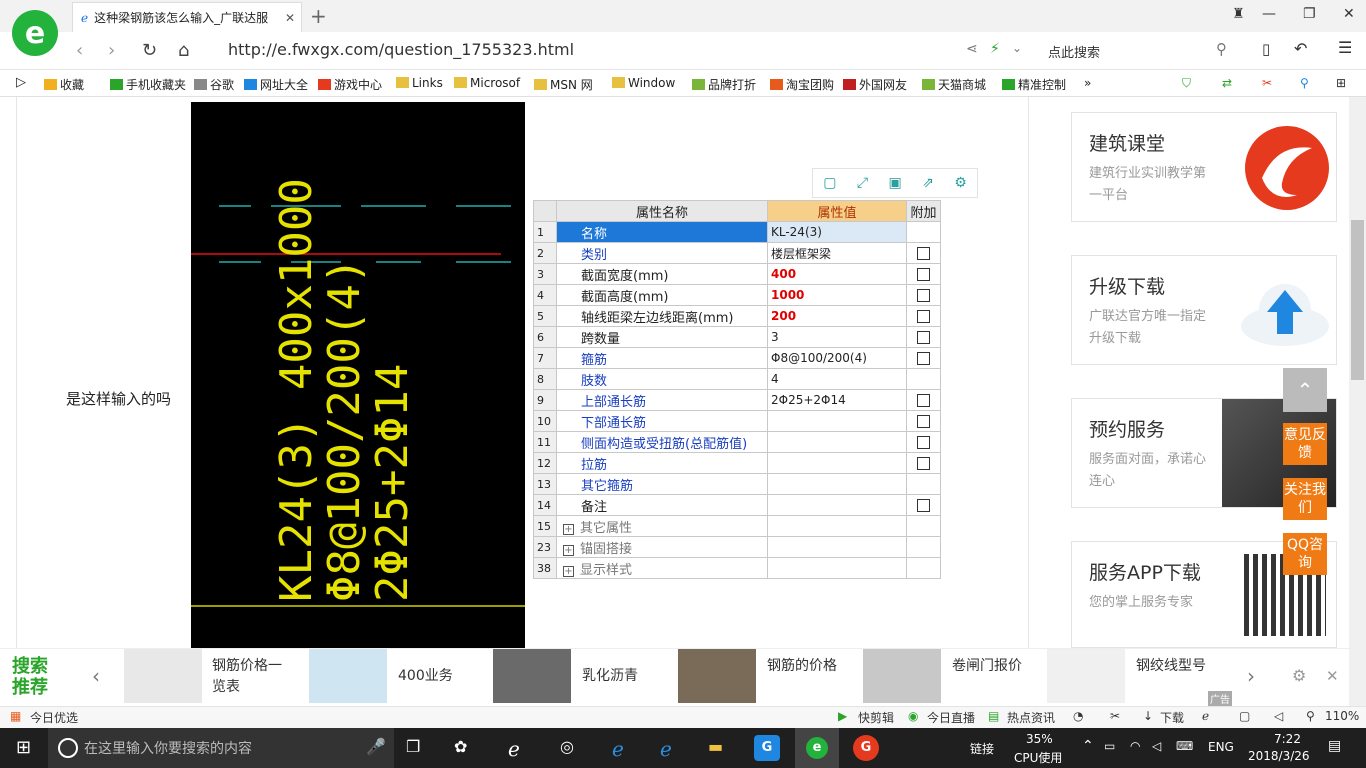 The height and width of the screenshot is (768, 1366). Describe the element at coordinates (837, 295) in the screenshot. I see `property-value-cell: 1000` at that location.